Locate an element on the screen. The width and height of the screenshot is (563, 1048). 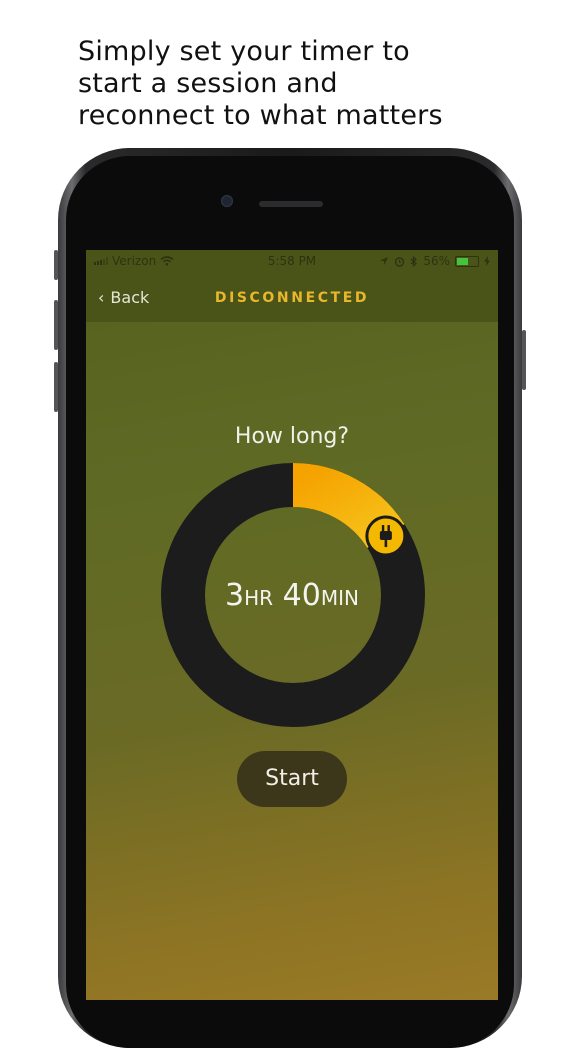
navigation-bar: ‹ Back DISCONNECTED is located at coordinates (292, 297).